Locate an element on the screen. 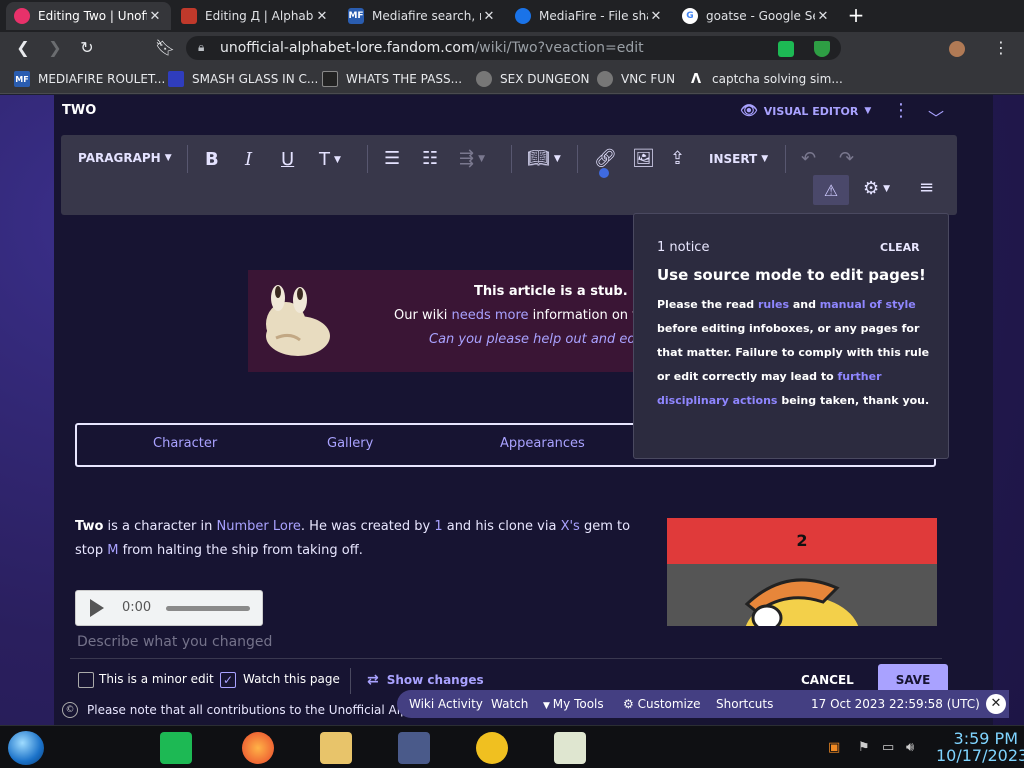  browser-menu-icon: ⋮ is located at coordinates (1001, 48).